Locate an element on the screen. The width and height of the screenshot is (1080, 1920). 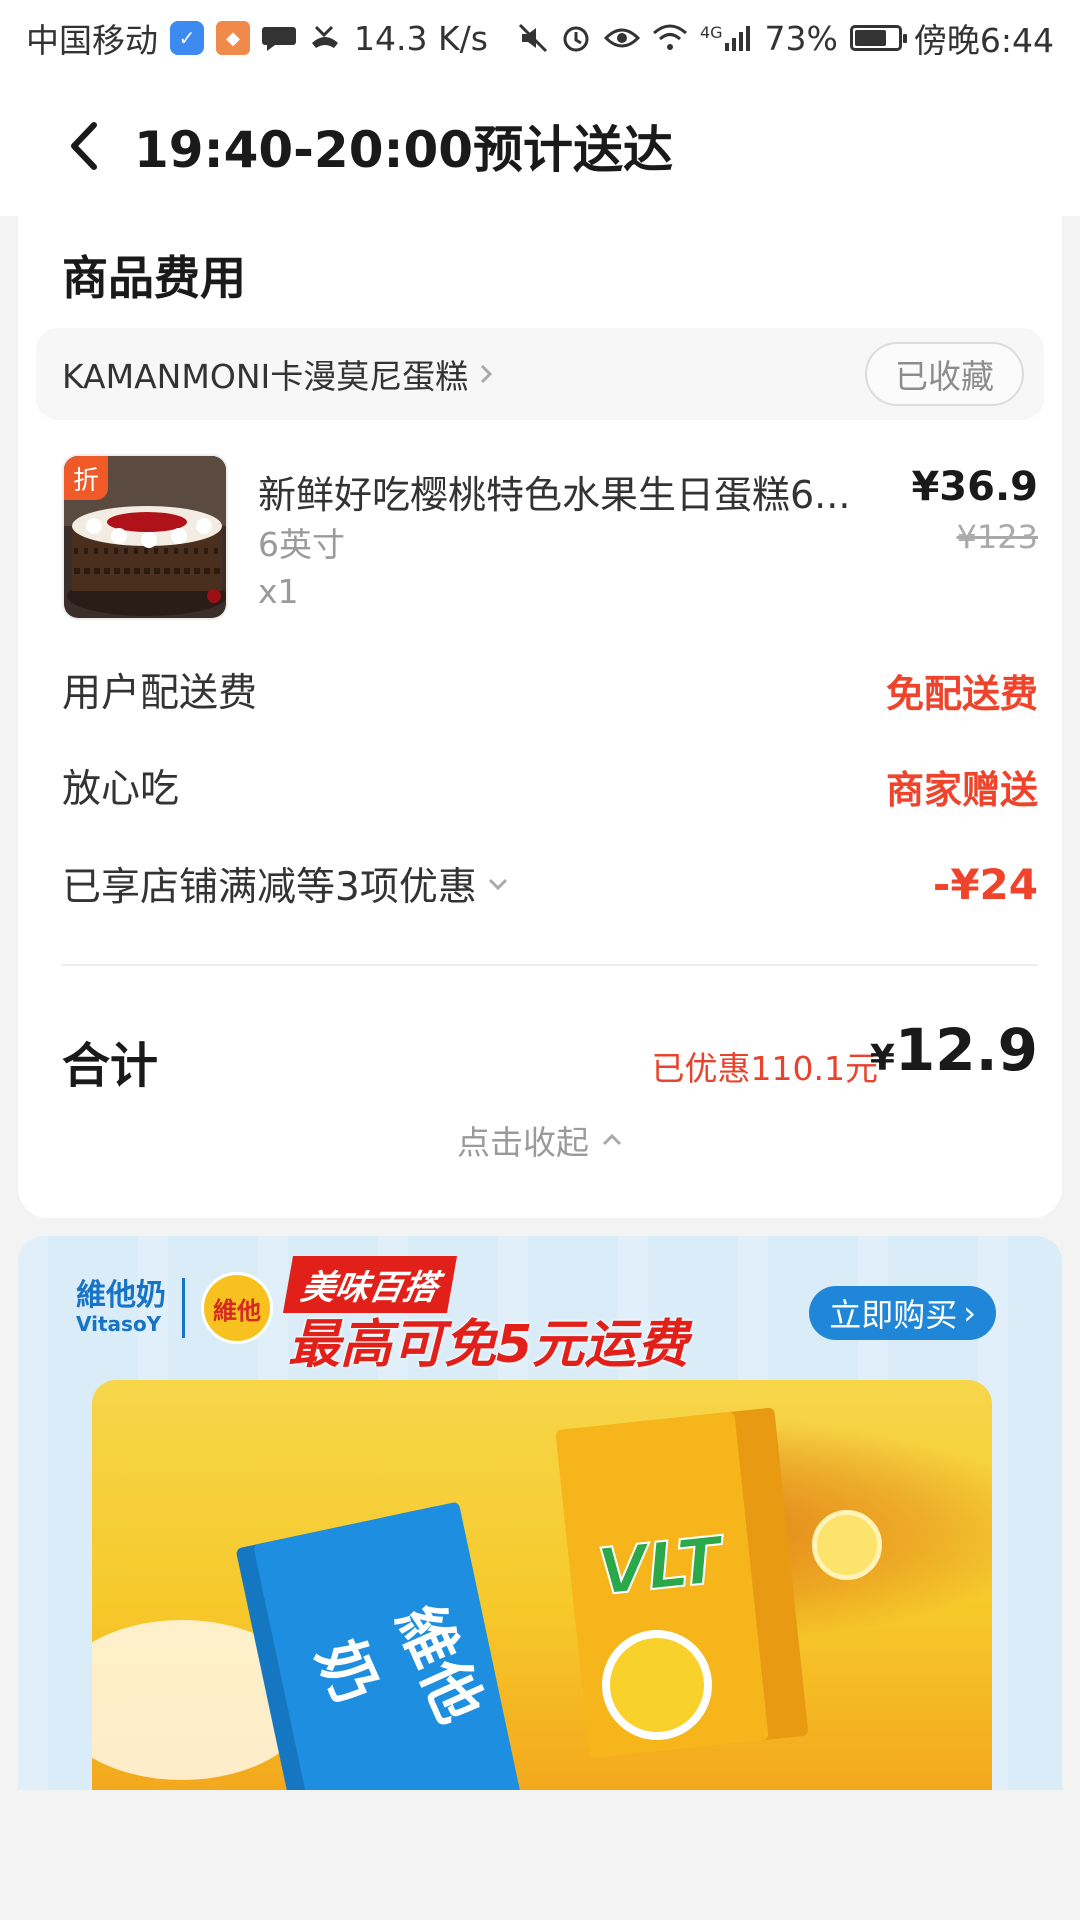
discount-badge: 折 is located at coordinates (86, 478).